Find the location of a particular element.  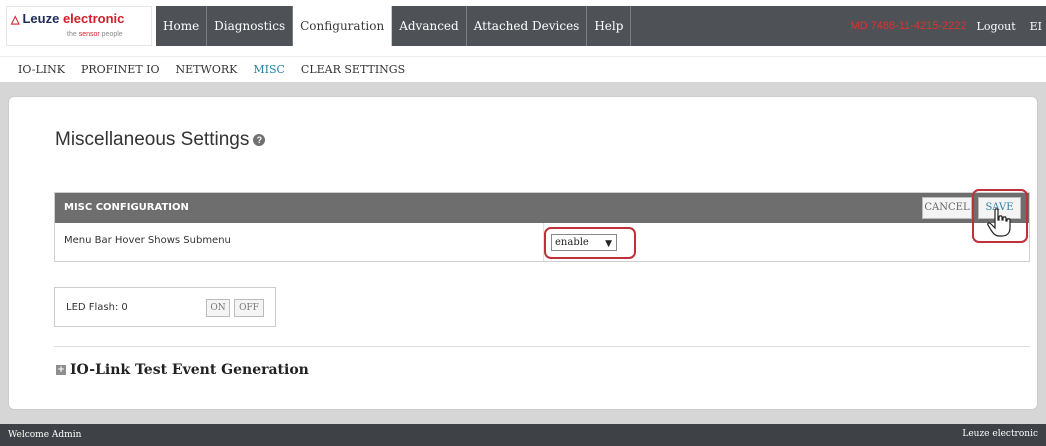

logout-link: Logout is located at coordinates (996, 26).